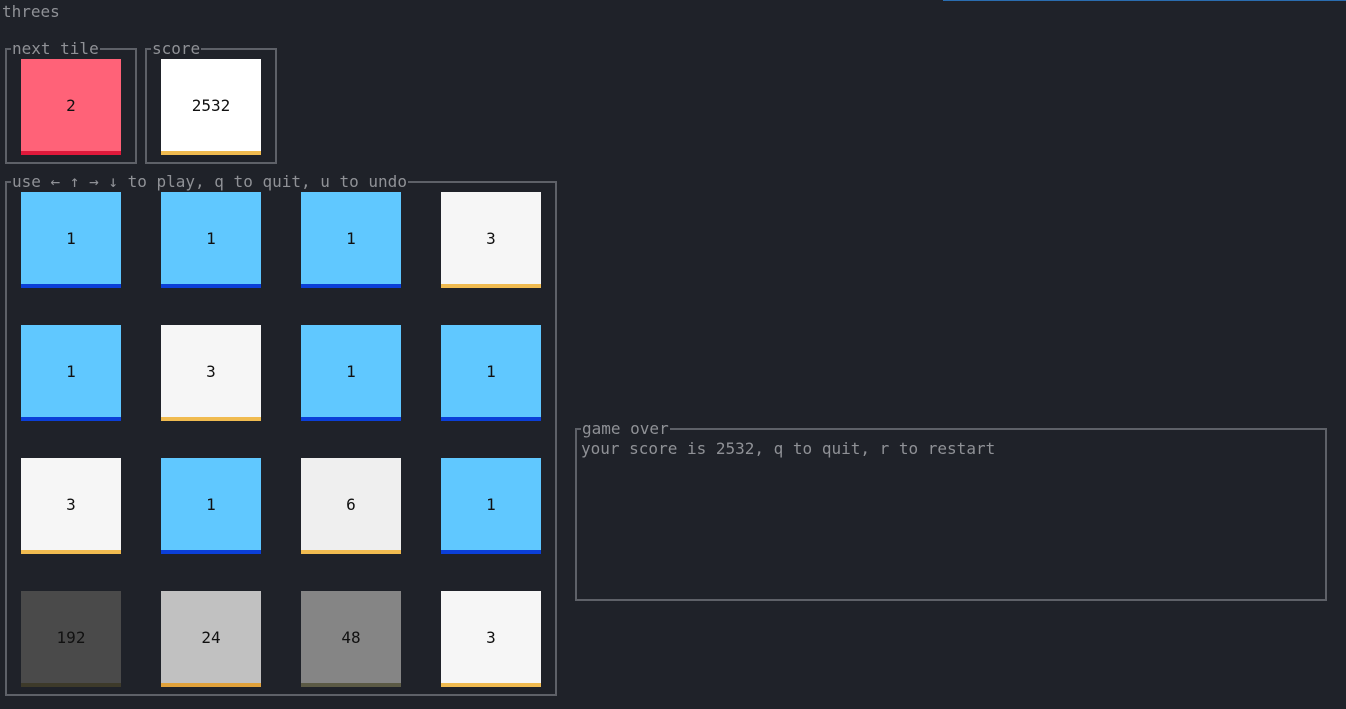 Image resolution: width=1346 pixels, height=709 pixels. What do you see at coordinates (176, 48) in the screenshot?
I see `score-legend: score` at bounding box center [176, 48].